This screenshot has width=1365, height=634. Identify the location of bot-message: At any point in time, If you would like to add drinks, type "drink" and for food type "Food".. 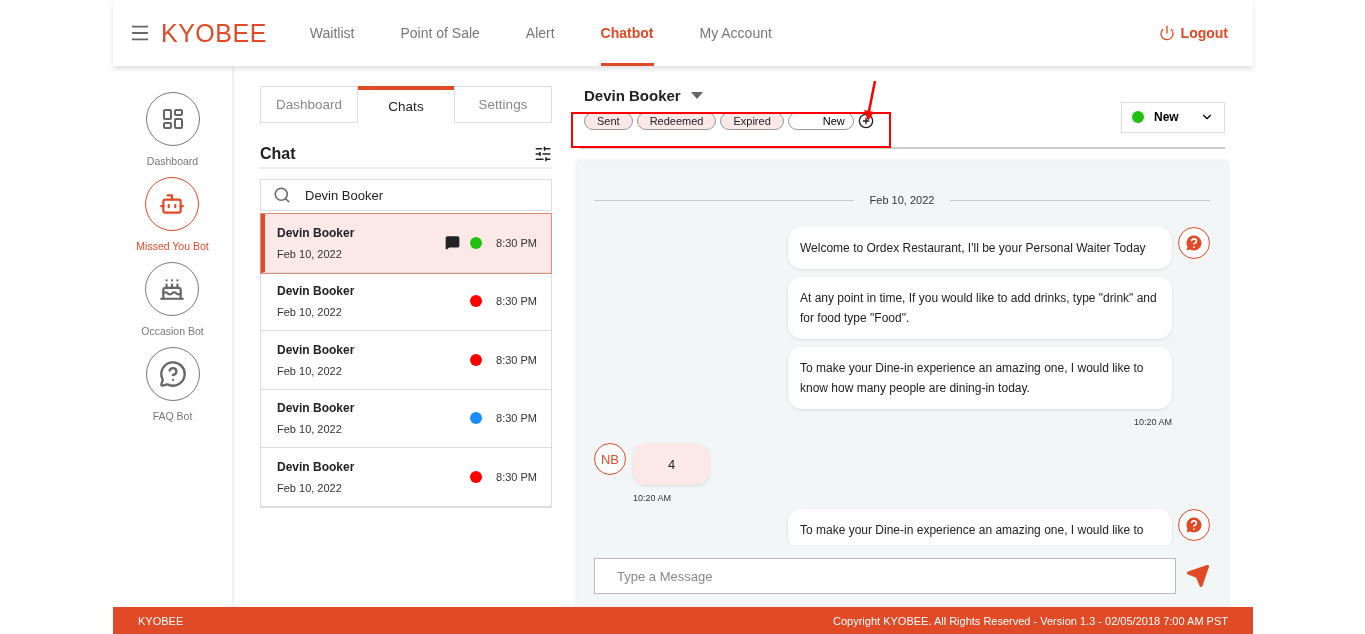
(980, 308).